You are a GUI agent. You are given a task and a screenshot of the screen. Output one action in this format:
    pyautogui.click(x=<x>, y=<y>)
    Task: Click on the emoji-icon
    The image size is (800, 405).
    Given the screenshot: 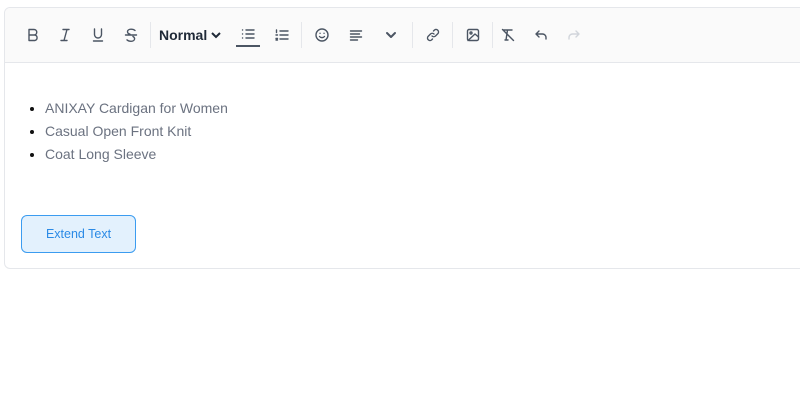 What is the action you would take?
    pyautogui.click(x=322, y=35)
    